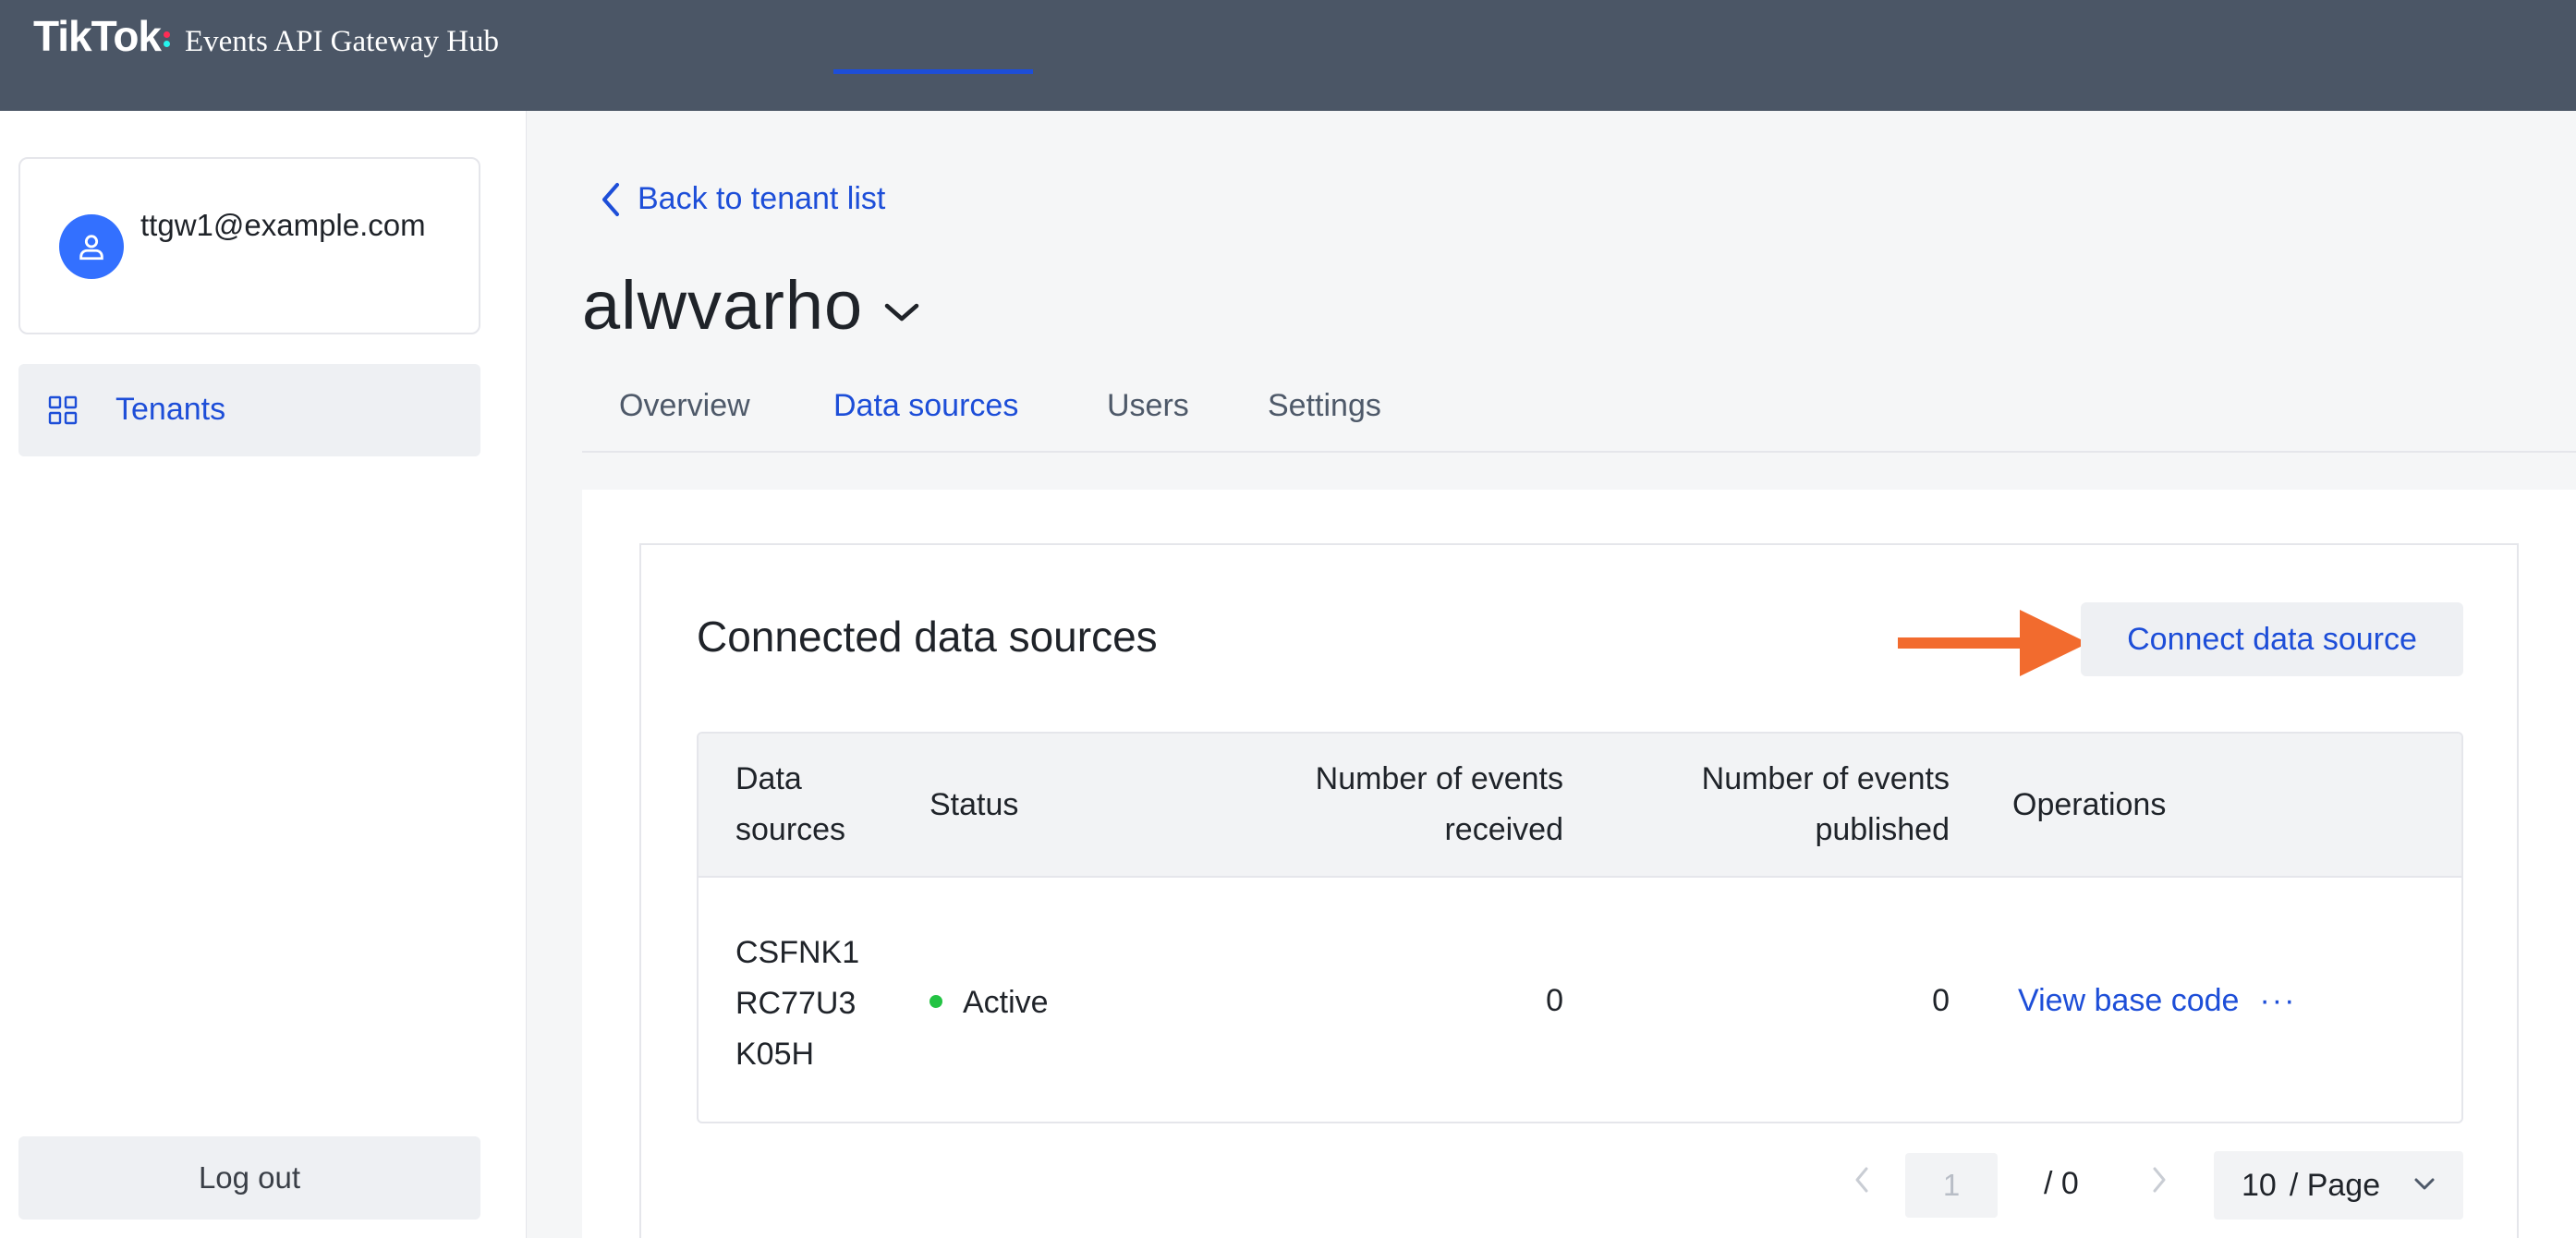 The height and width of the screenshot is (1238, 2576). What do you see at coordinates (1554, 1001) in the screenshot?
I see `events-received-value: 0` at bounding box center [1554, 1001].